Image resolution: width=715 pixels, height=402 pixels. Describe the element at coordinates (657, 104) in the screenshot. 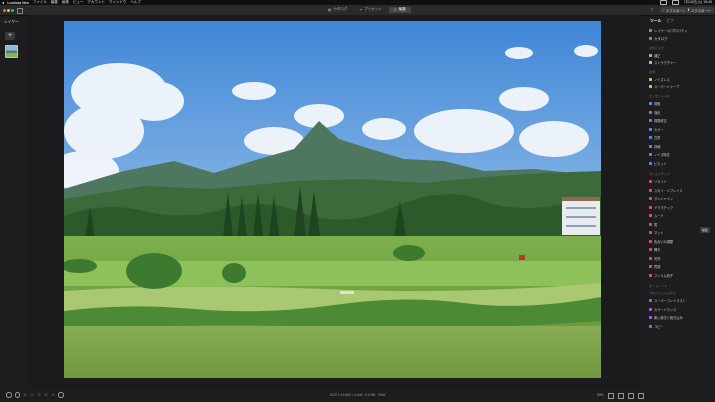

I see `tool-label: 現像` at that location.